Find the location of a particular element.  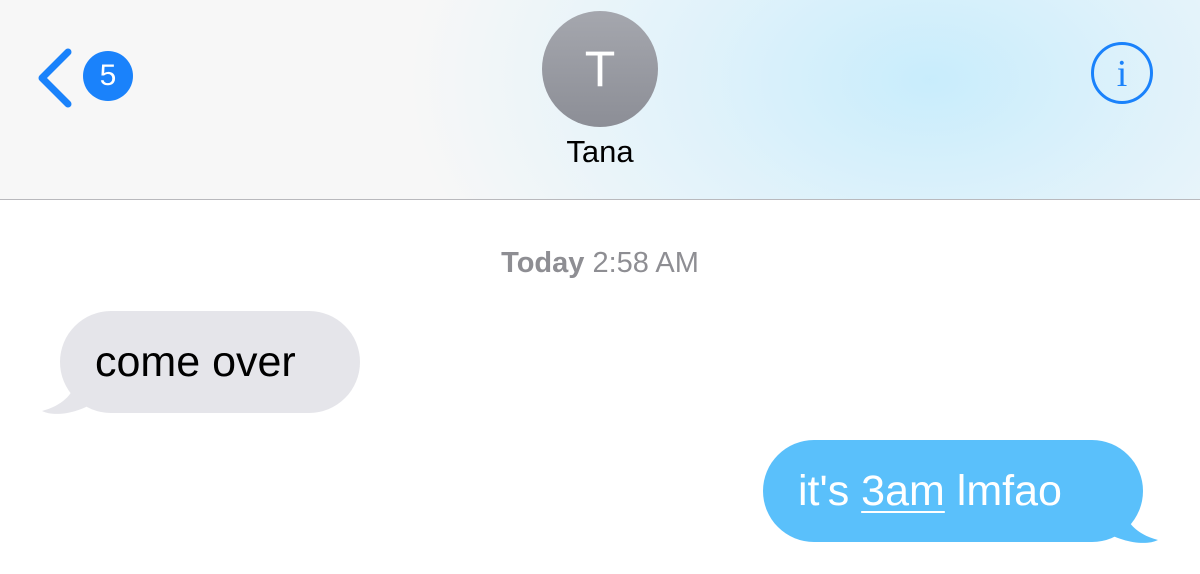

message-text-start: it's is located at coordinates (830, 491).